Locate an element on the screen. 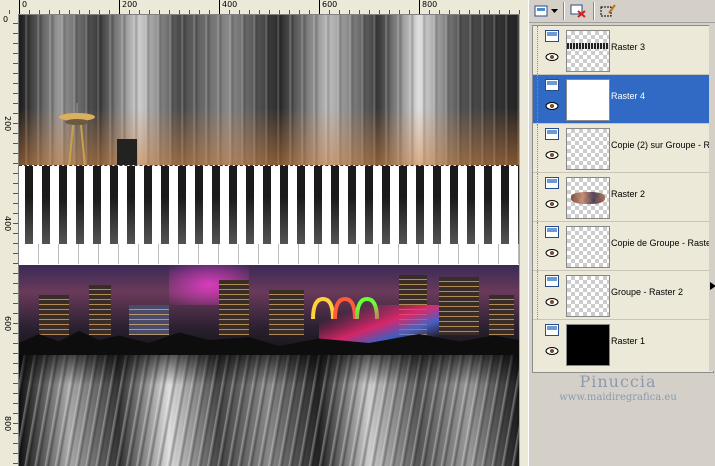  city-night-band is located at coordinates (269, 310).